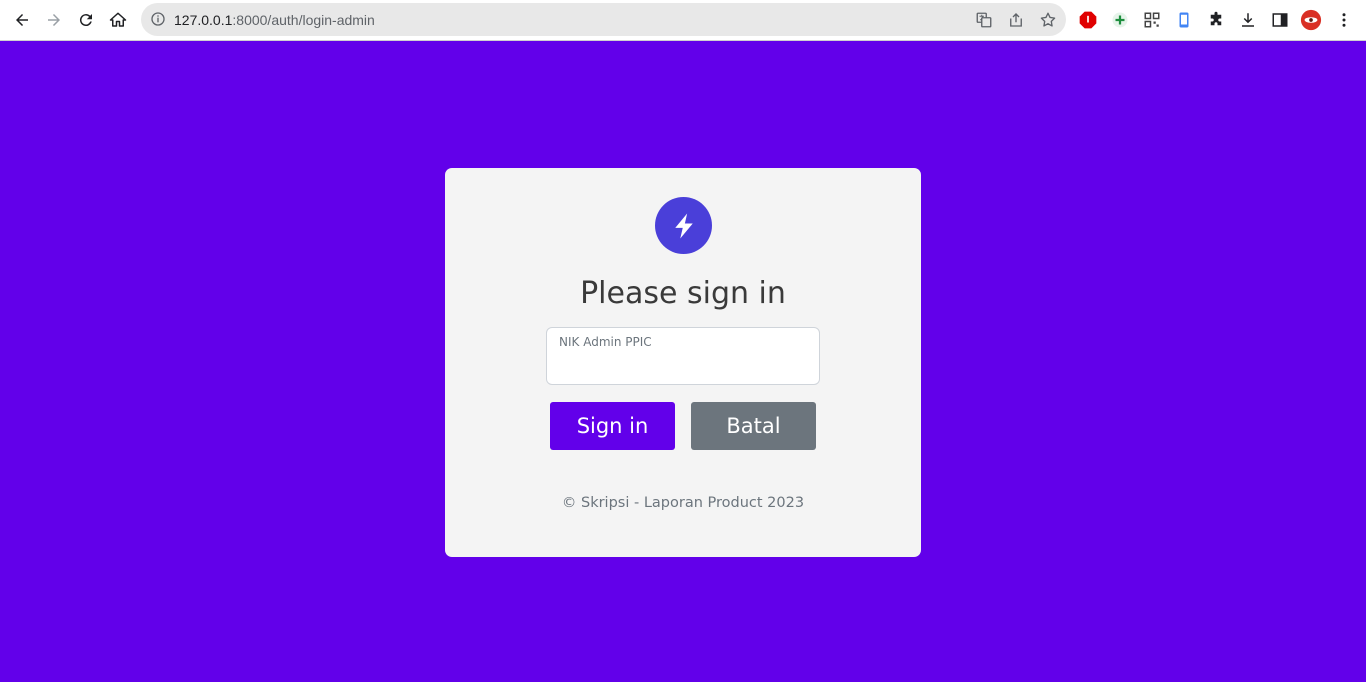 The image size is (1366, 682). What do you see at coordinates (683, 366) in the screenshot?
I see `nik-input` at bounding box center [683, 366].